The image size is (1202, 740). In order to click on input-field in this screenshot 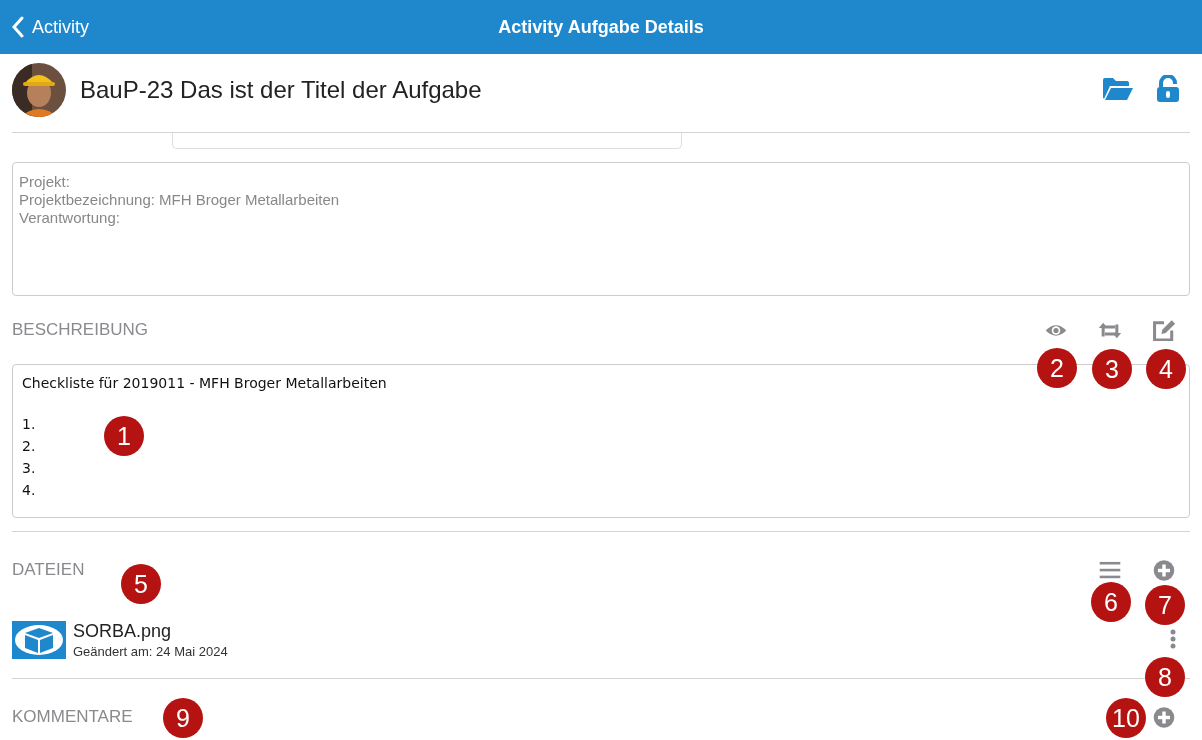, I will do `click(427, 141)`.